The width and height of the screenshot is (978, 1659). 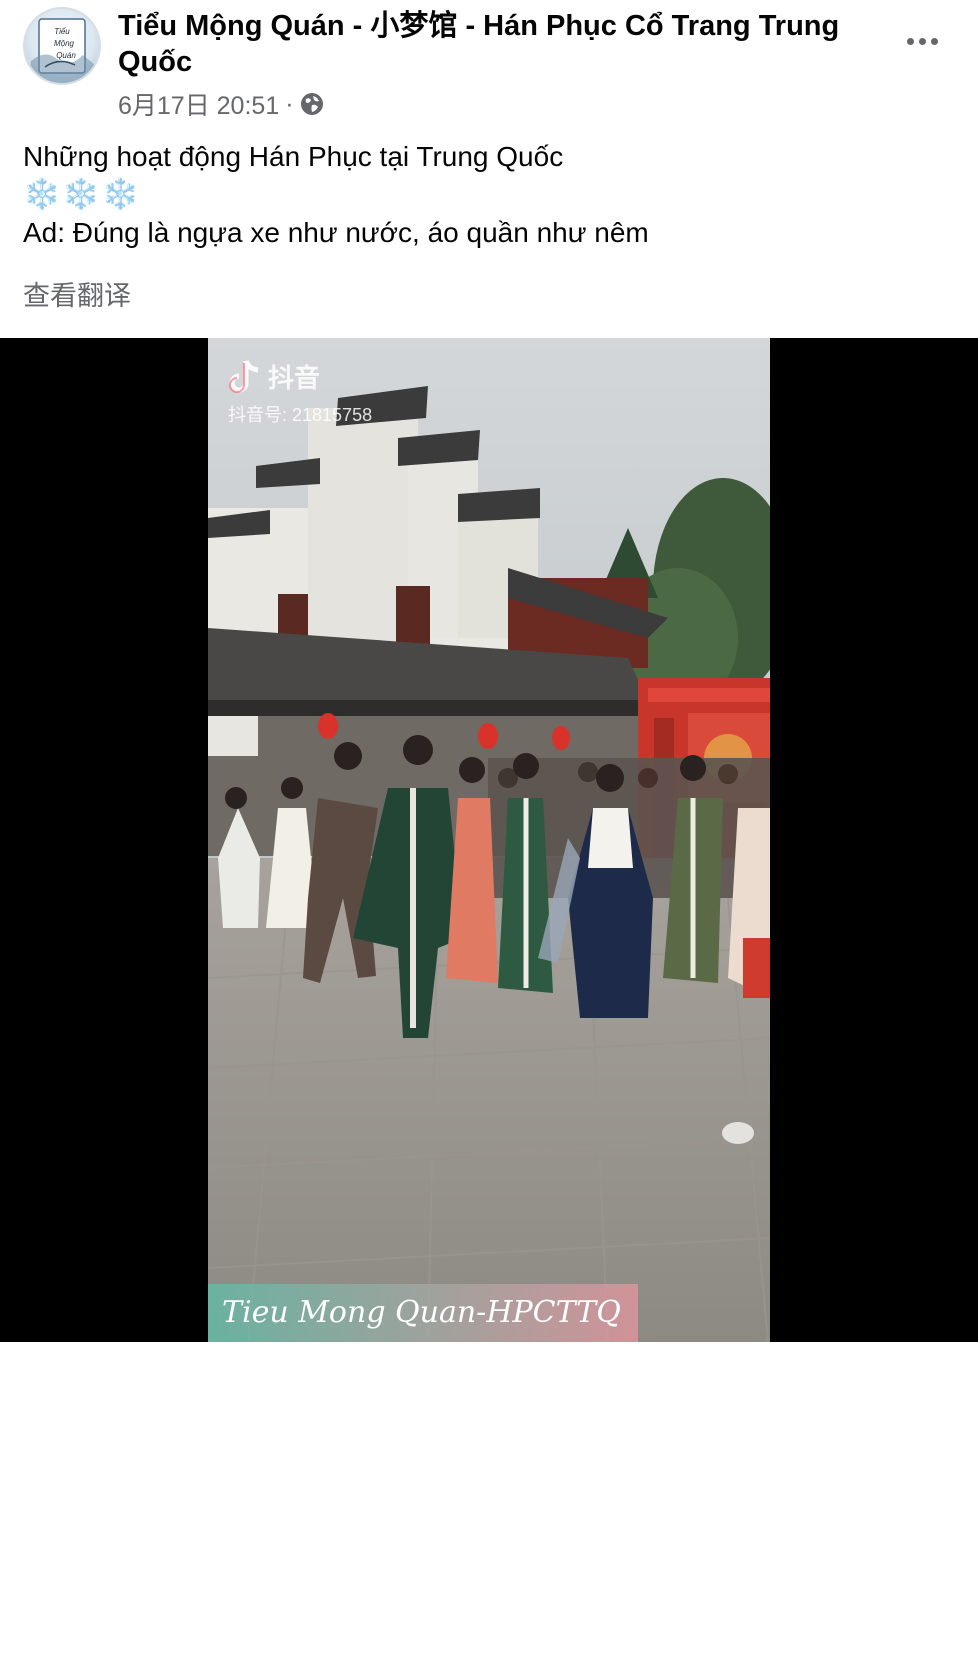 I want to click on more-options-button, so click(x=922, y=41).